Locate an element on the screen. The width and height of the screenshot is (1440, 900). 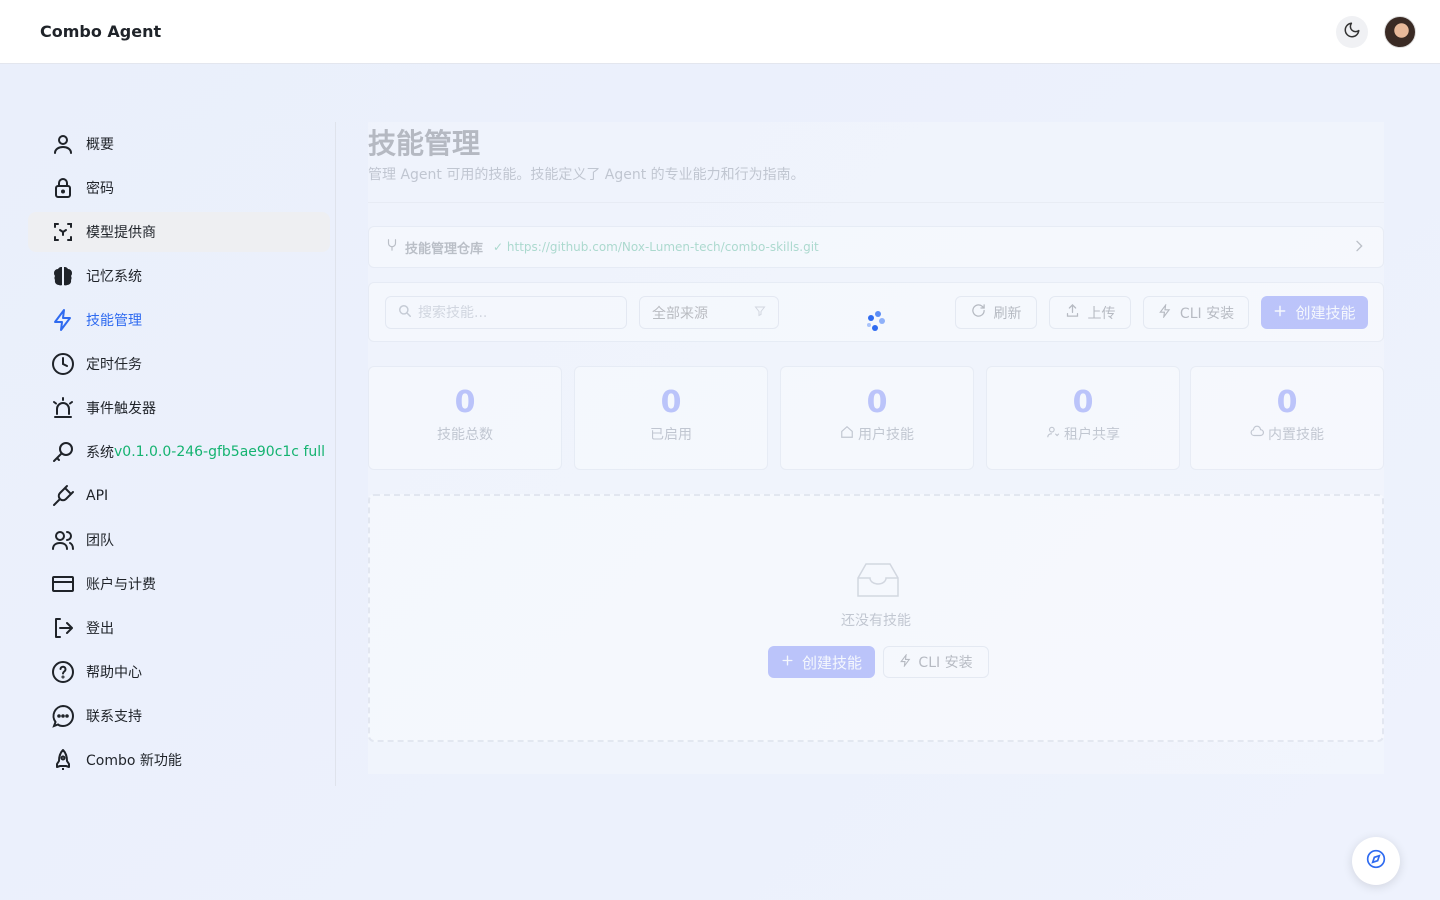
page-title: 技能管理 is located at coordinates (424, 143).